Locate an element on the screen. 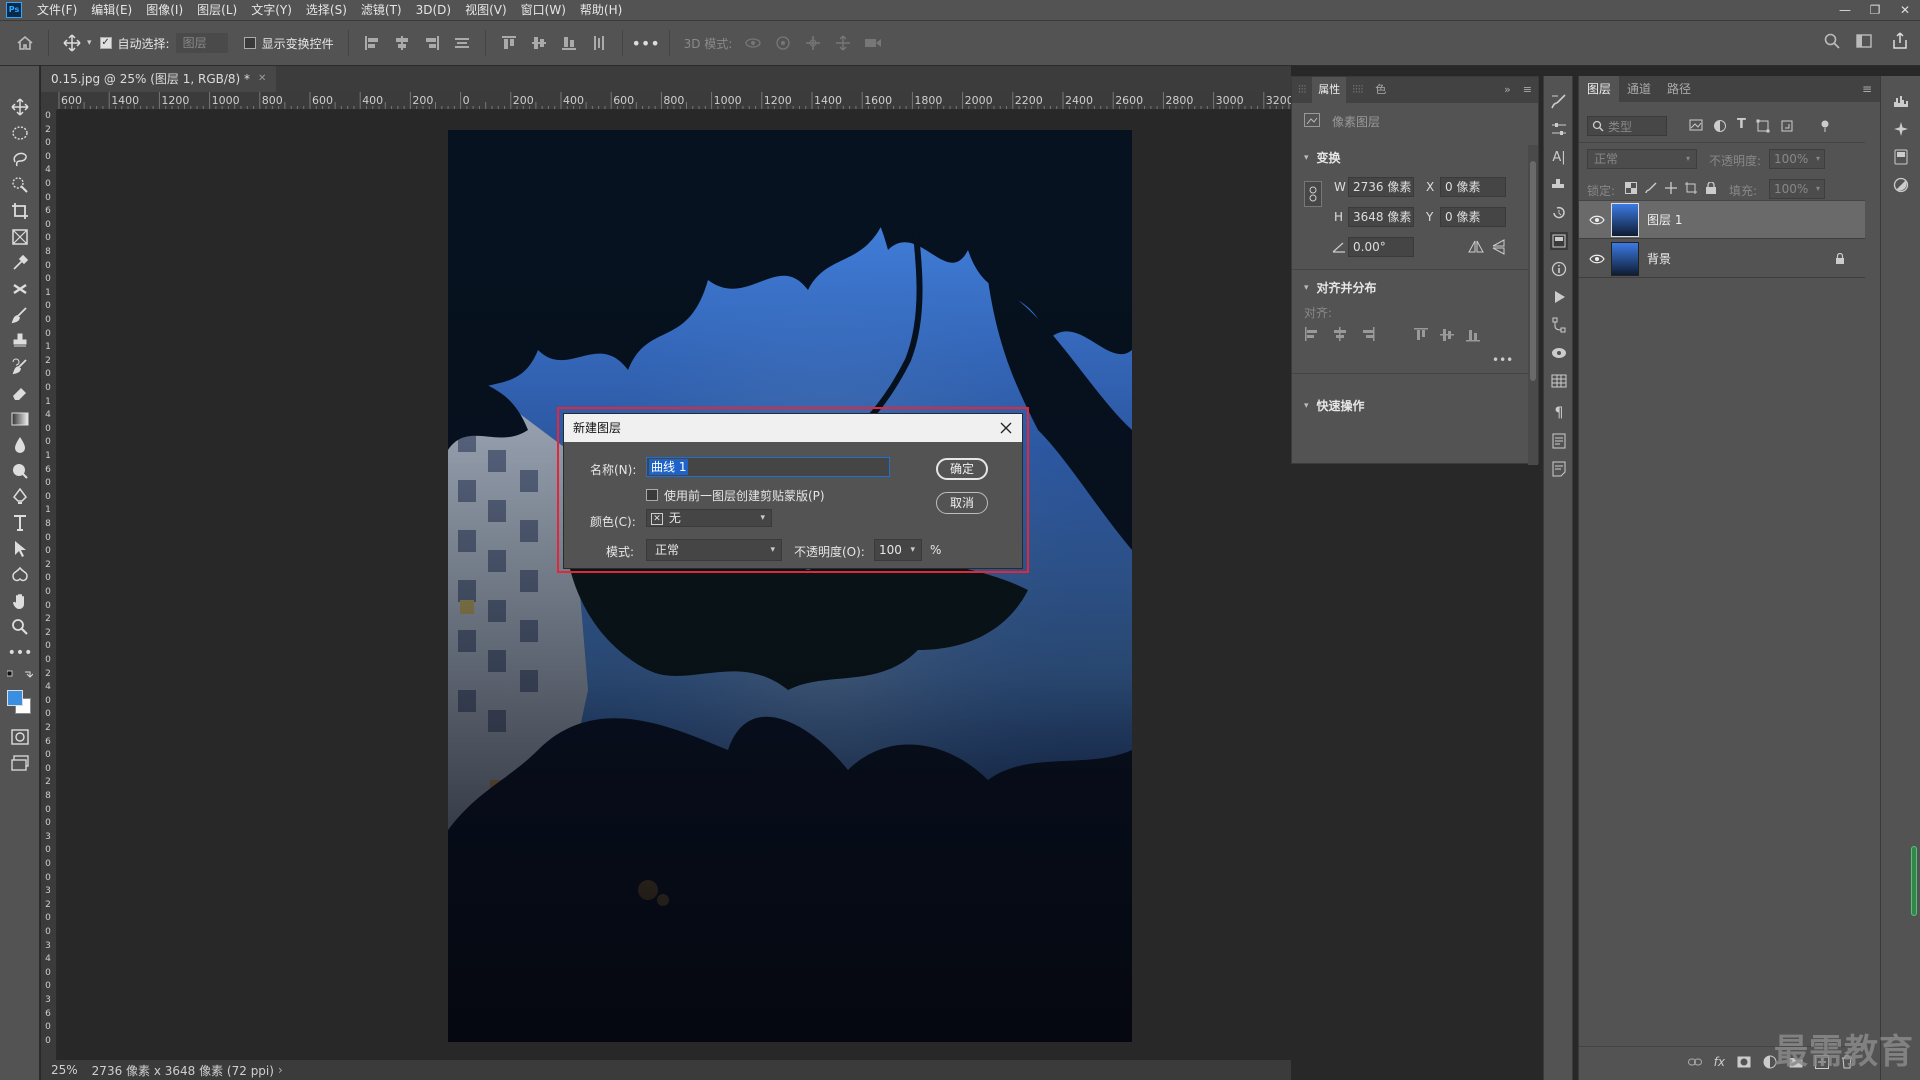  layer-lock-icon is located at coordinates (1840, 258).